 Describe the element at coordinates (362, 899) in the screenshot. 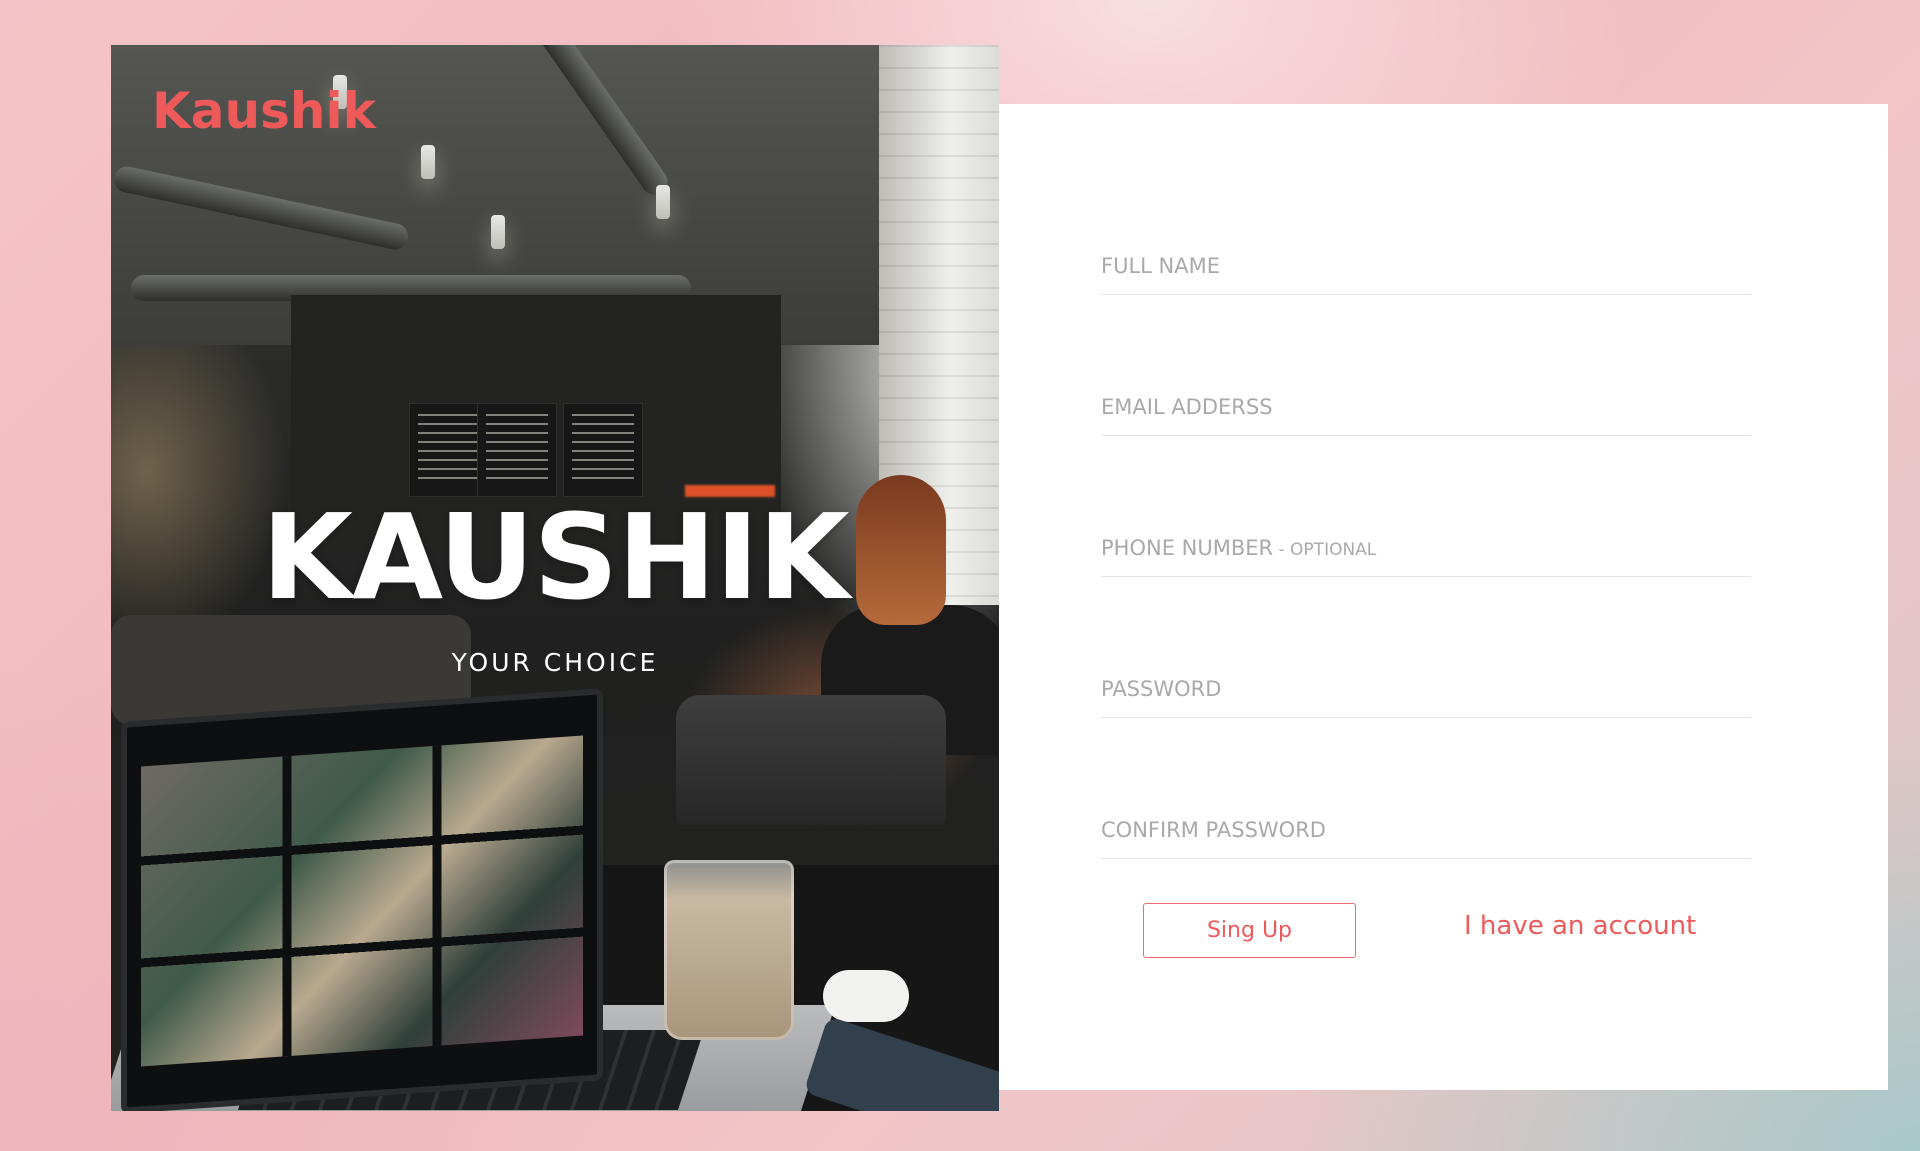

I see `photo-laptop-screen` at that location.